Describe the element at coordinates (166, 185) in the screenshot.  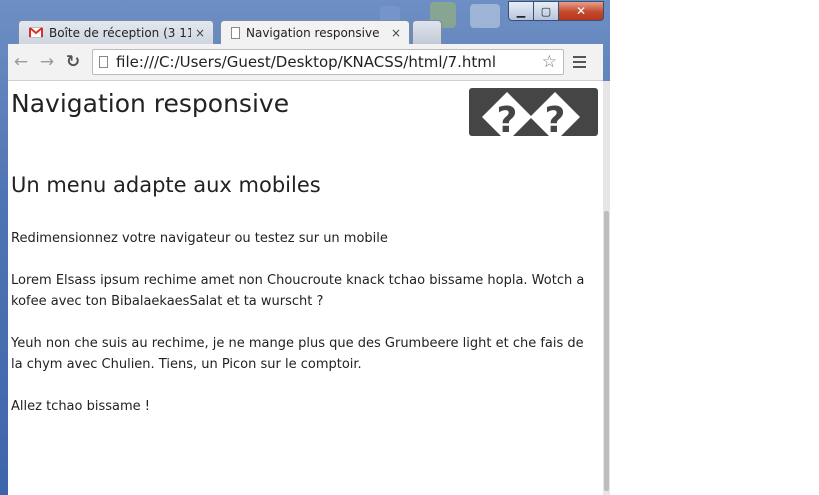
I see `section-heading: Un menu adapte aux mobiles` at that location.